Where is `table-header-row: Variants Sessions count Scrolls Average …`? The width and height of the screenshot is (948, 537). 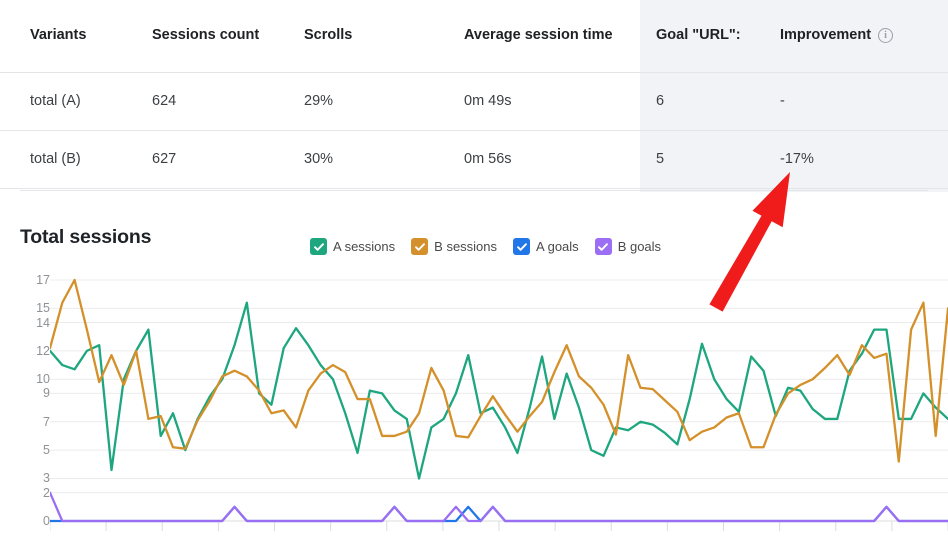
table-header-row: Variants Sessions count Scrolls Average … is located at coordinates (474, 36).